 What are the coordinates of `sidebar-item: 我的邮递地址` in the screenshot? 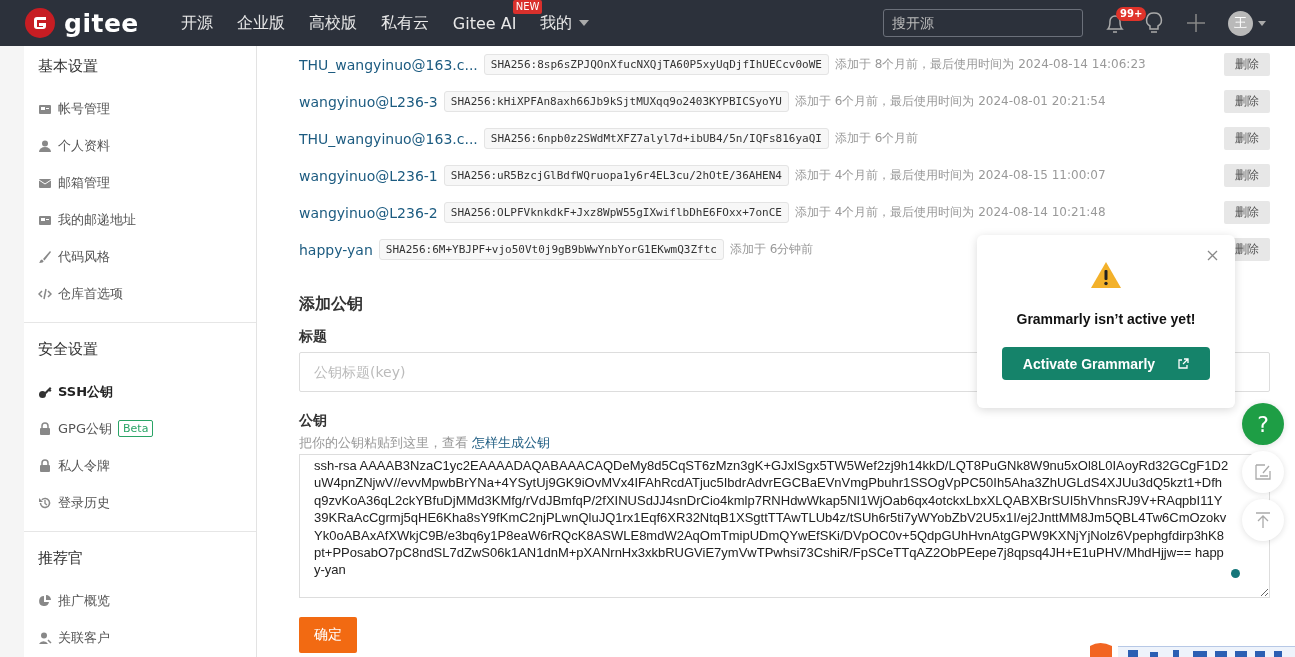 It's located at (140, 219).